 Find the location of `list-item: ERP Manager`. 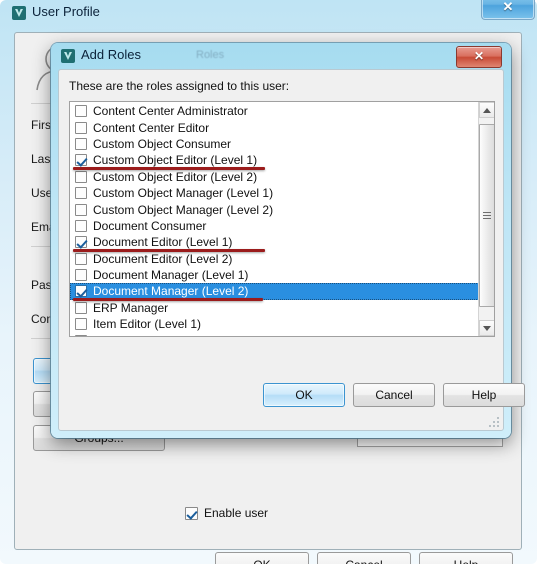

list-item: ERP Manager is located at coordinates (274, 308).